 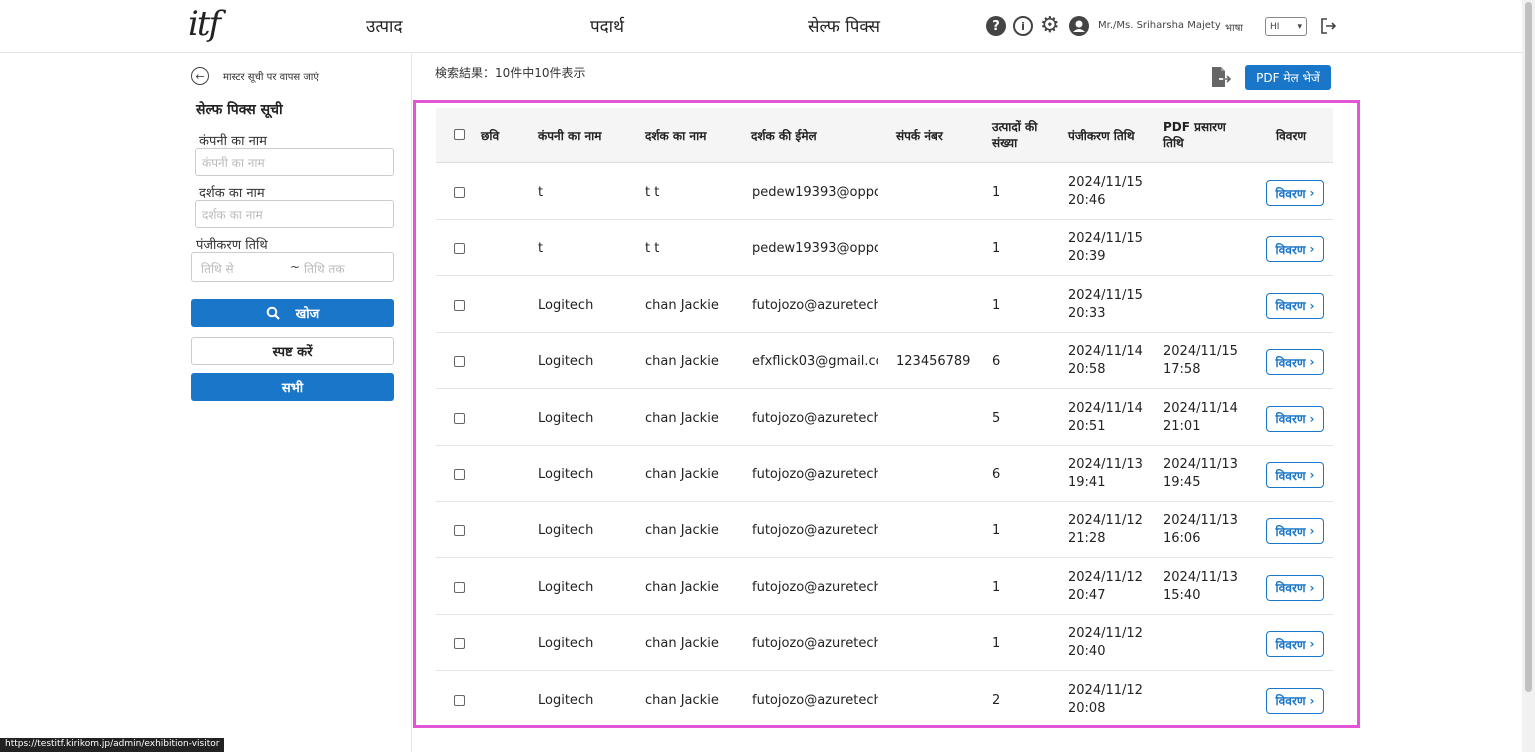 I want to click on logout-icon, so click(x=1328, y=26).